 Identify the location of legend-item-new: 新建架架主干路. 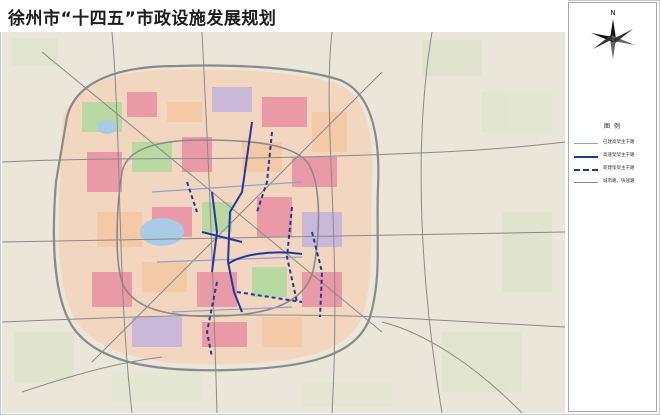
(612, 170).